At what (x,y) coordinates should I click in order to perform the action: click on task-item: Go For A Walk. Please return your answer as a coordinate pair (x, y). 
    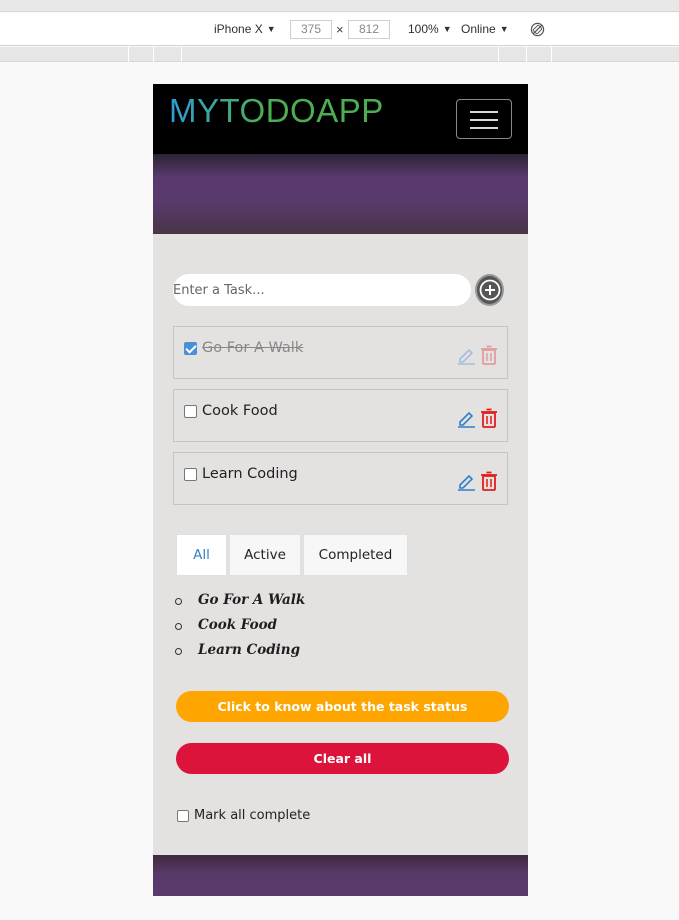
    Looking at the image, I should click on (340, 352).